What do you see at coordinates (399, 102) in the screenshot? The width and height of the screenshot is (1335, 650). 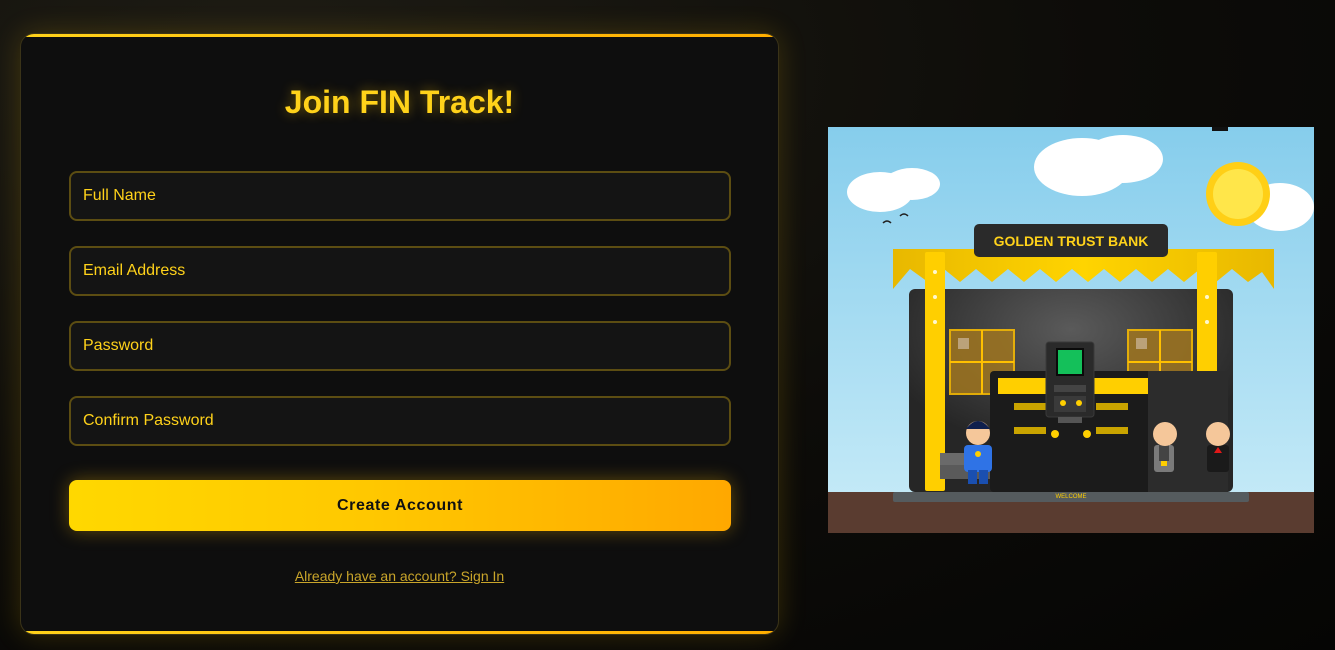 I see `page-title: Join FIN Track!` at bounding box center [399, 102].